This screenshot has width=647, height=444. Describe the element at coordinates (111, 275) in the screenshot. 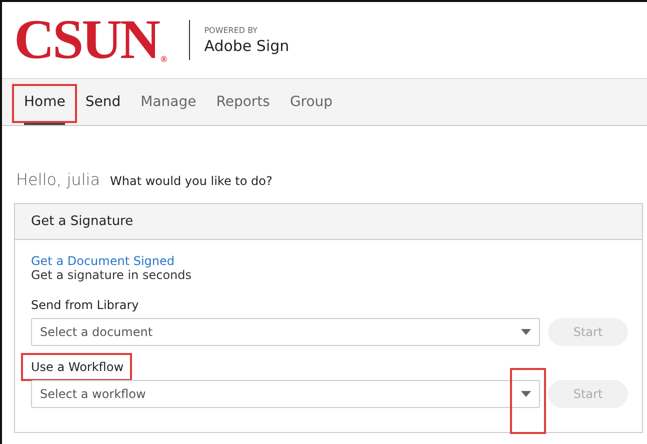

I see `link-caption: Get a signature in seconds` at that location.